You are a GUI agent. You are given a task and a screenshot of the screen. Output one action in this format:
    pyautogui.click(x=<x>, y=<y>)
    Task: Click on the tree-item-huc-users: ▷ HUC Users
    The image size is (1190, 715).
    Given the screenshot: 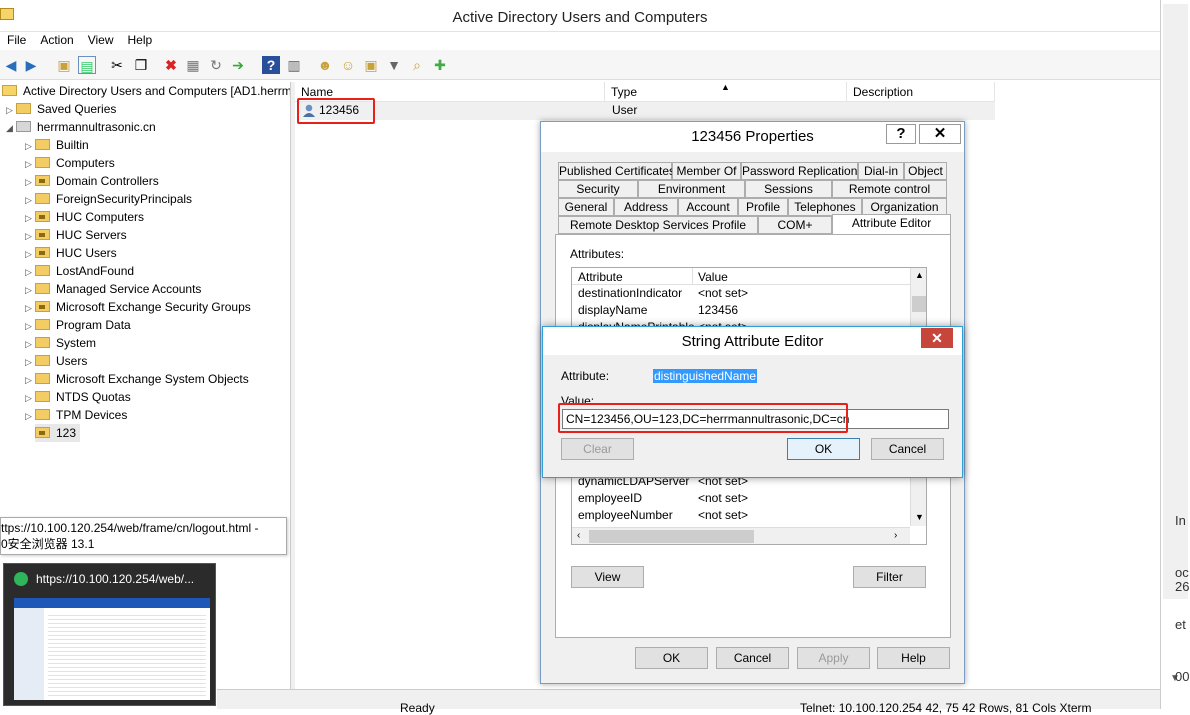 What is the action you would take?
    pyautogui.click(x=71, y=253)
    